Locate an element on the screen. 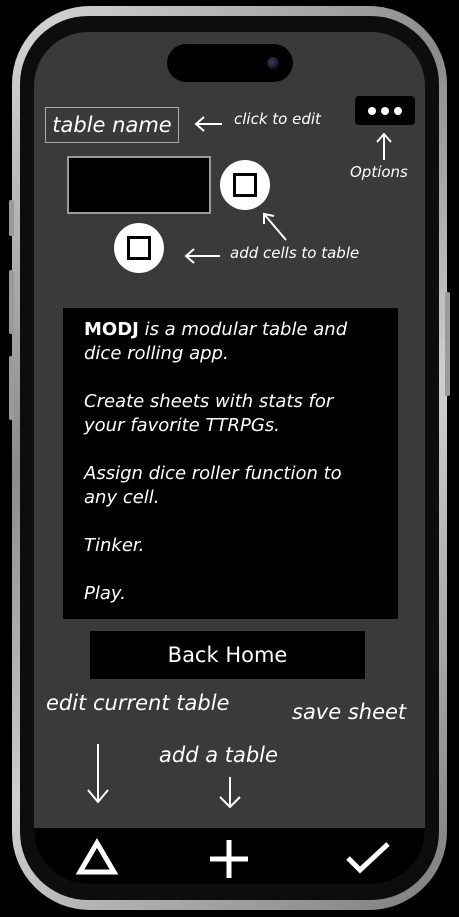 The height and width of the screenshot is (917, 459). click-to-edit-hint: click to edit is located at coordinates (277, 119).